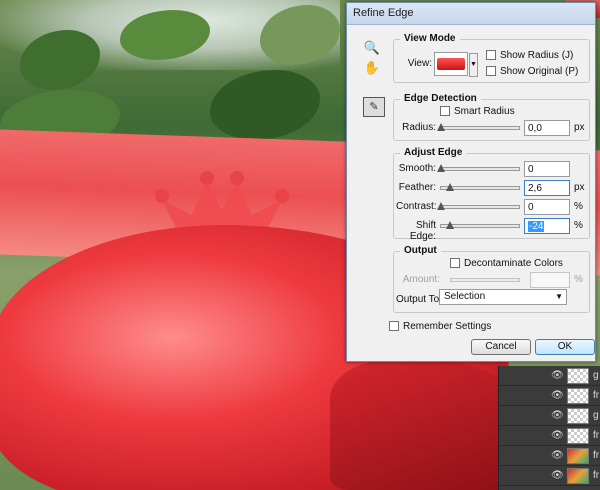  I want to click on radius-label: Radius:, so click(419, 127).